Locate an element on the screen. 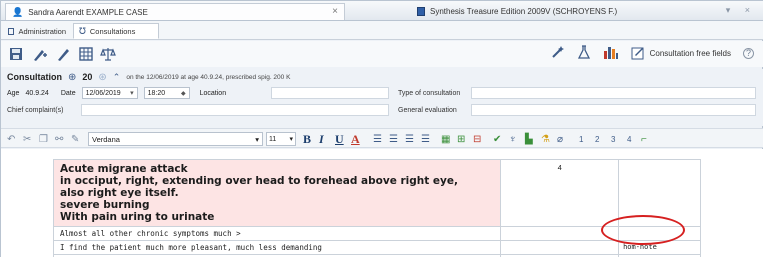 This screenshot has width=763, height=257. time-stepper-icon: ◆ is located at coordinates (183, 93).